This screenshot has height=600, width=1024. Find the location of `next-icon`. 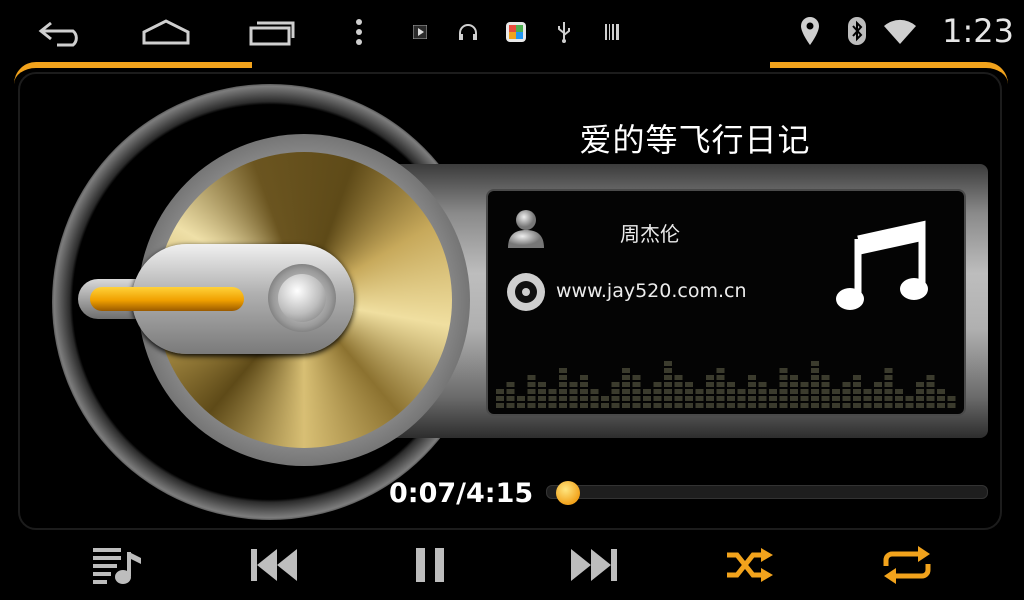

next-icon is located at coordinates (594, 565).